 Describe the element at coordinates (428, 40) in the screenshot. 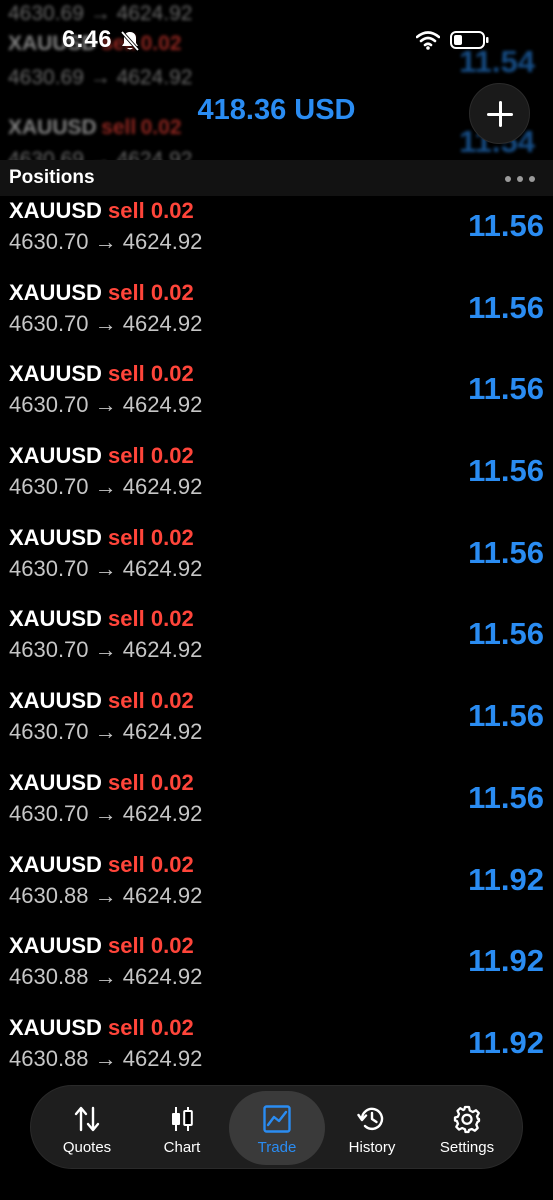

I see `wifi-icon` at that location.